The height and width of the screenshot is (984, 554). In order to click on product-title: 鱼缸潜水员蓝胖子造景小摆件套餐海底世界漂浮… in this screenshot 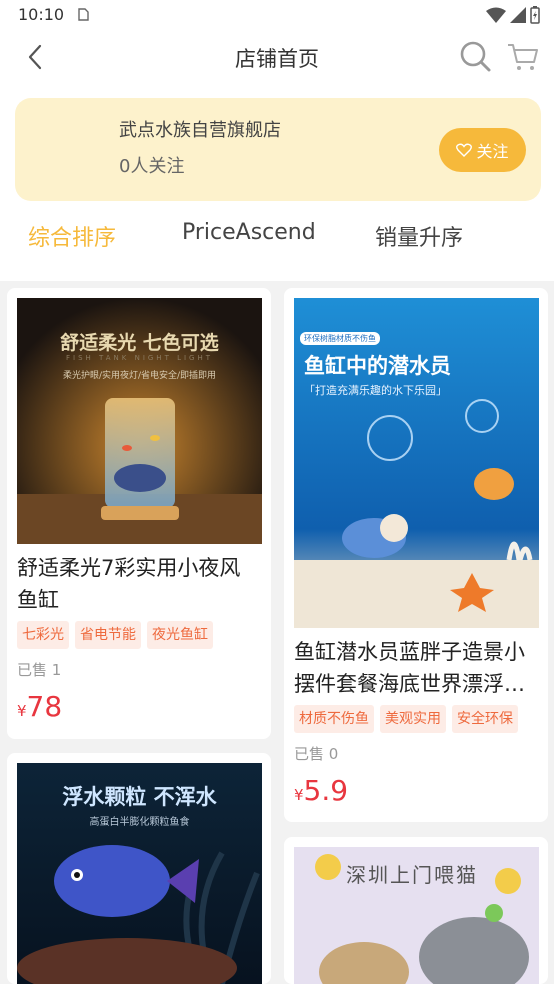, I will do `click(409, 668)`.